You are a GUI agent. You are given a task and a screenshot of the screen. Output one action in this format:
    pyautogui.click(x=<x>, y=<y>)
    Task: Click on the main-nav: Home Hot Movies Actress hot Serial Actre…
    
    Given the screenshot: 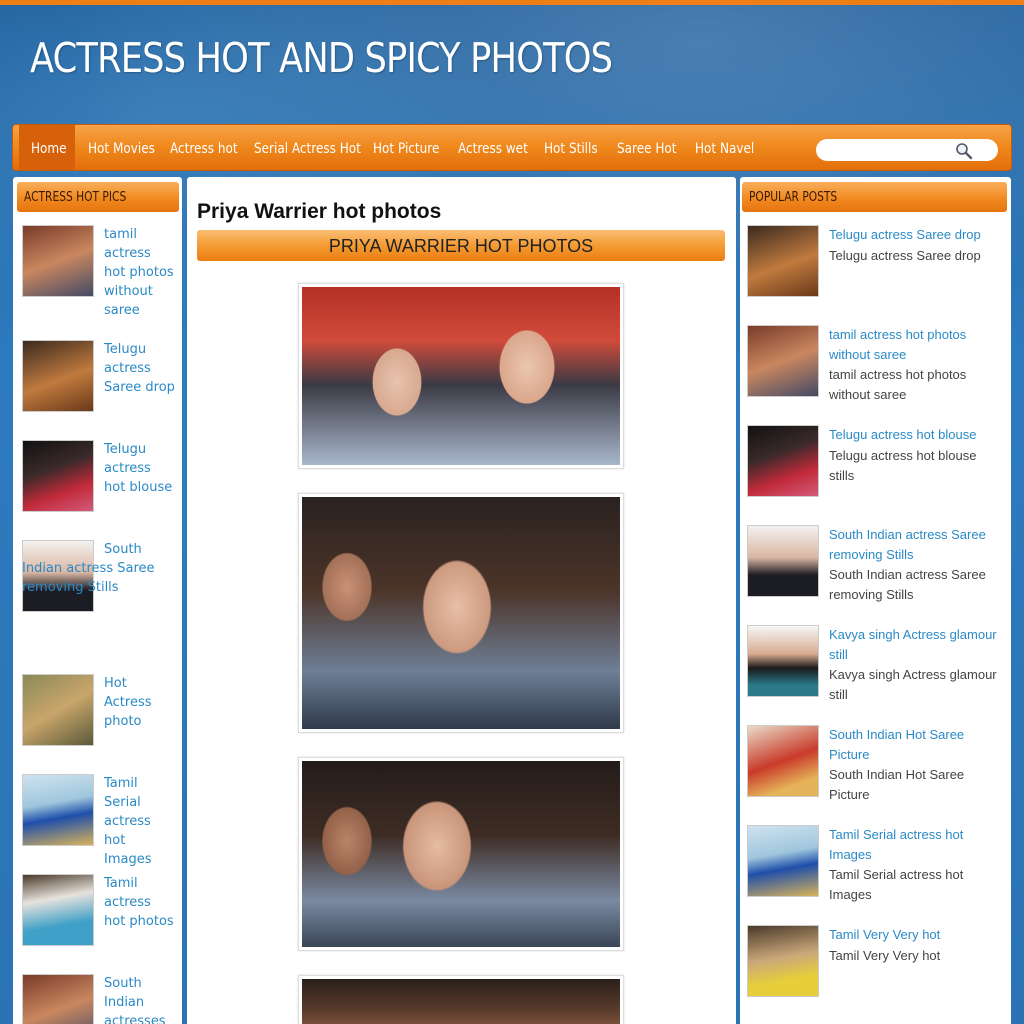 What is the action you would take?
    pyautogui.click(x=512, y=147)
    